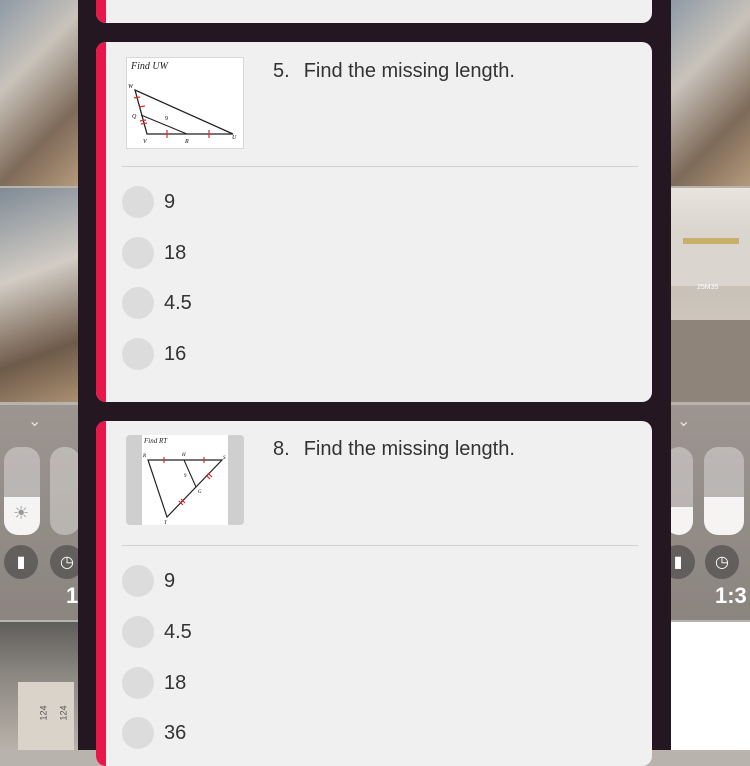 The height and width of the screenshot is (766, 750). Describe the element at coordinates (39, 295) in the screenshot. I see `background-photo-left-middle` at that location.